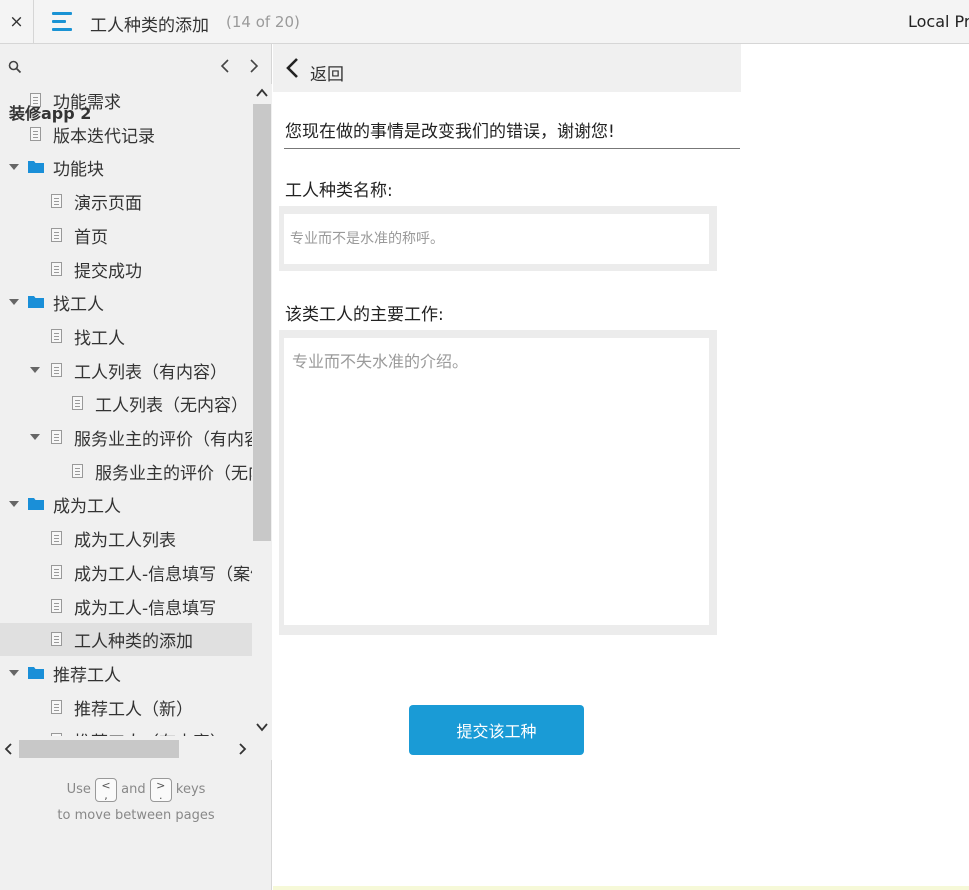 The height and width of the screenshot is (890, 969). What do you see at coordinates (78, 170) in the screenshot?
I see `tree-item-label: 功能块` at bounding box center [78, 170].